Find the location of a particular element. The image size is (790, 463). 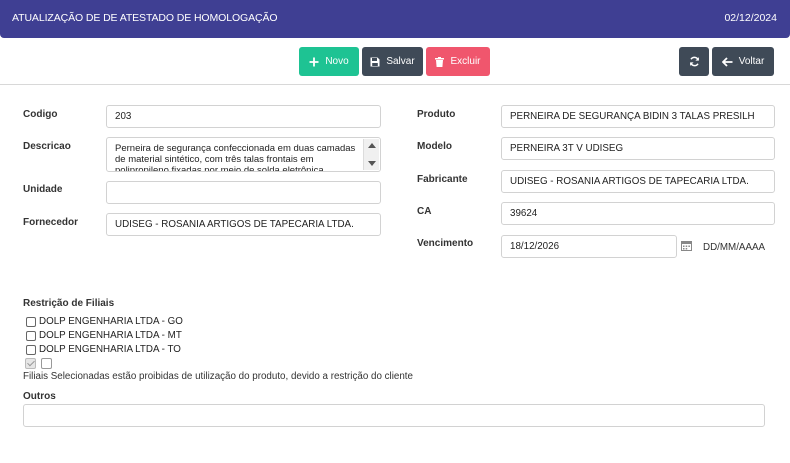

filial-to: DOLP ENGENHARIA LTDA - TO is located at coordinates (103, 349).